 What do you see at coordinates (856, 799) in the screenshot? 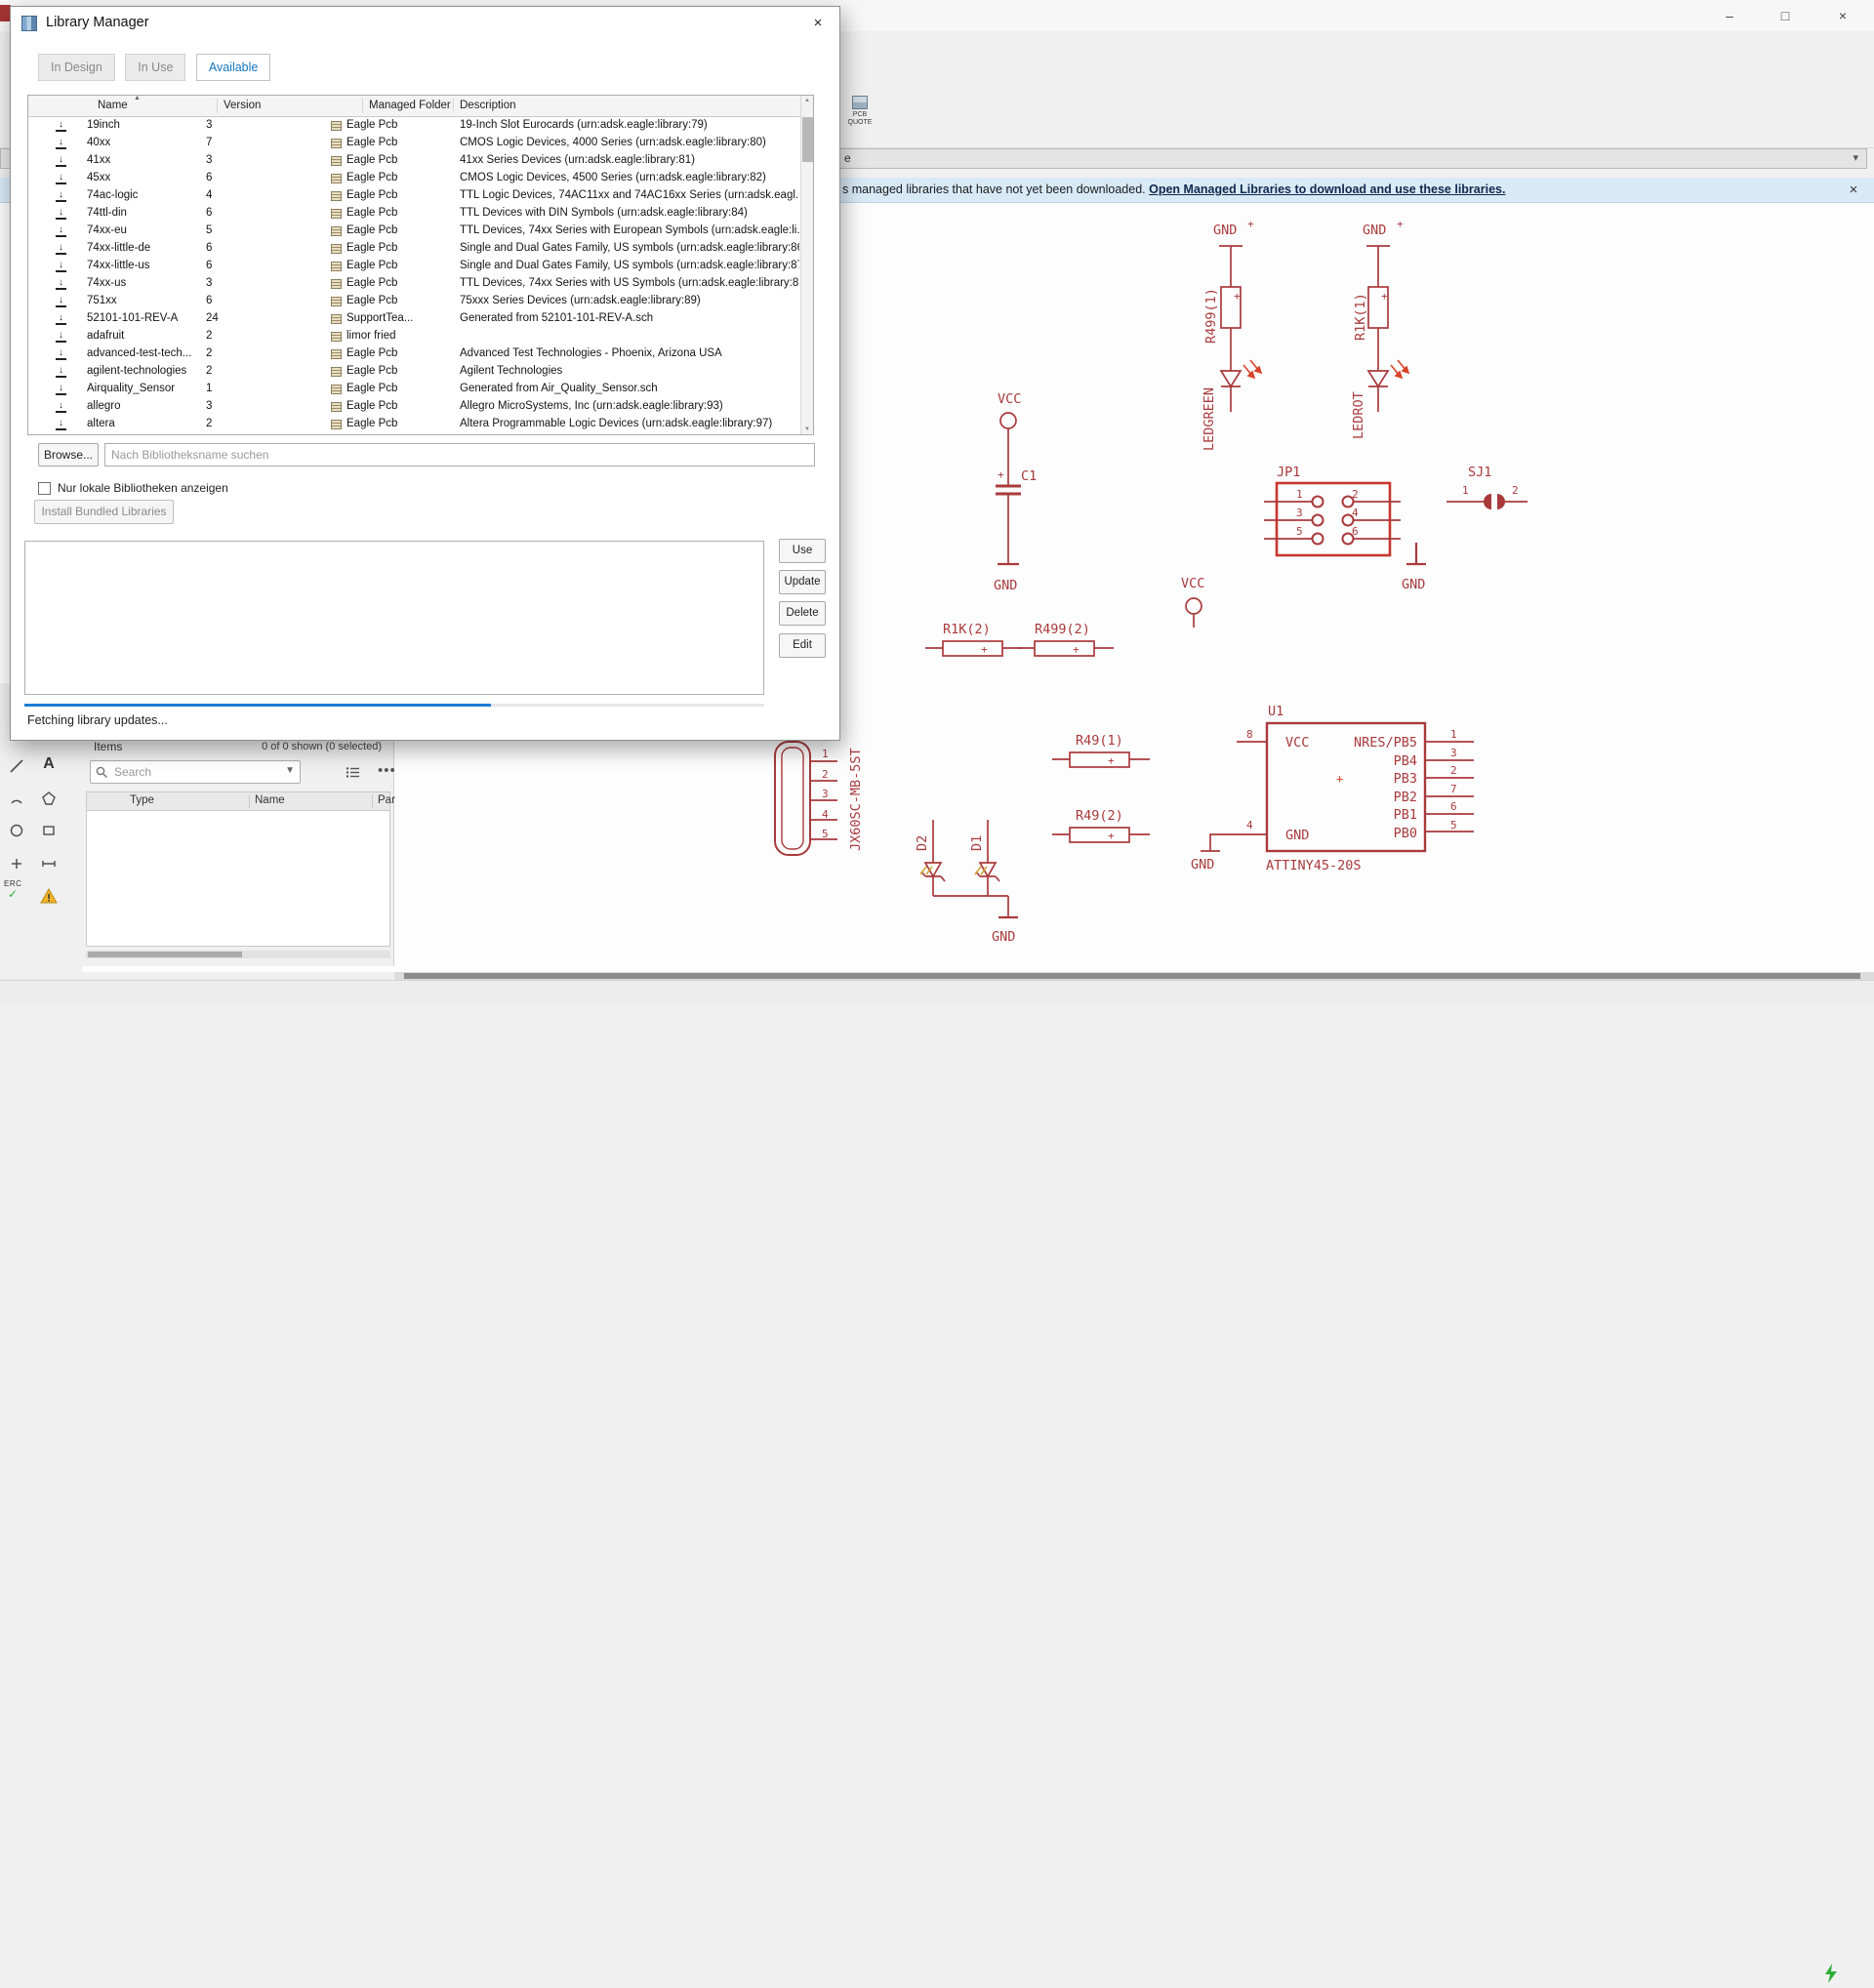
I see `schematic-label: JX60SC-MB-5ST` at bounding box center [856, 799].